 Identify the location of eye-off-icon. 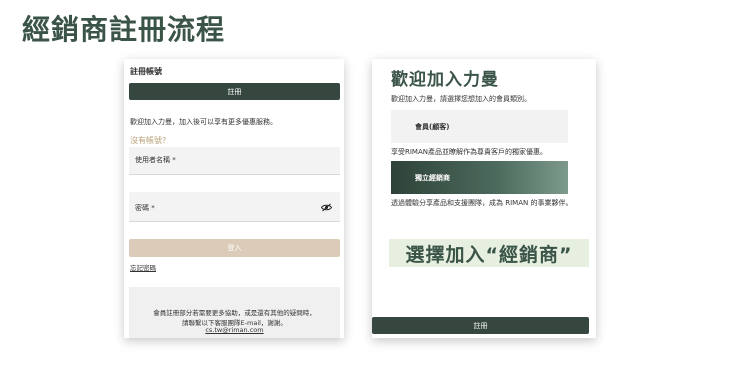
(326, 207).